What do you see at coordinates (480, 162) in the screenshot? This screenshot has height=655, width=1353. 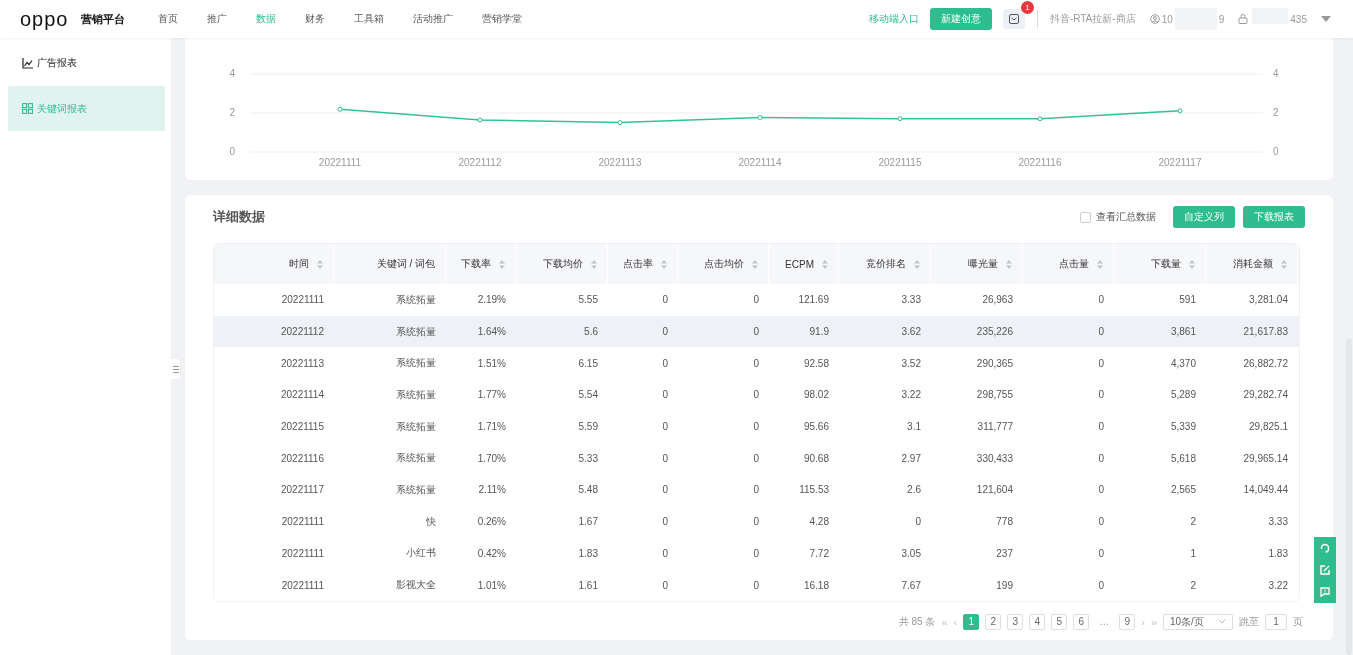 I see `axis-label: 20221112` at bounding box center [480, 162].